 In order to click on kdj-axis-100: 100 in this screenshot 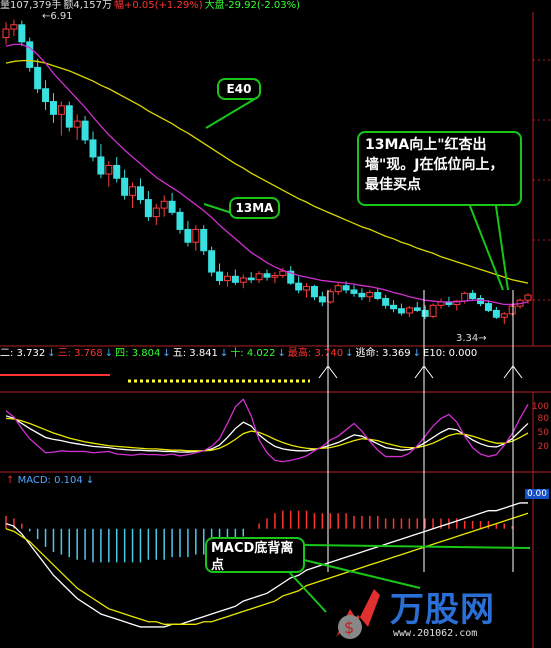, I will do `click(540, 407)`.